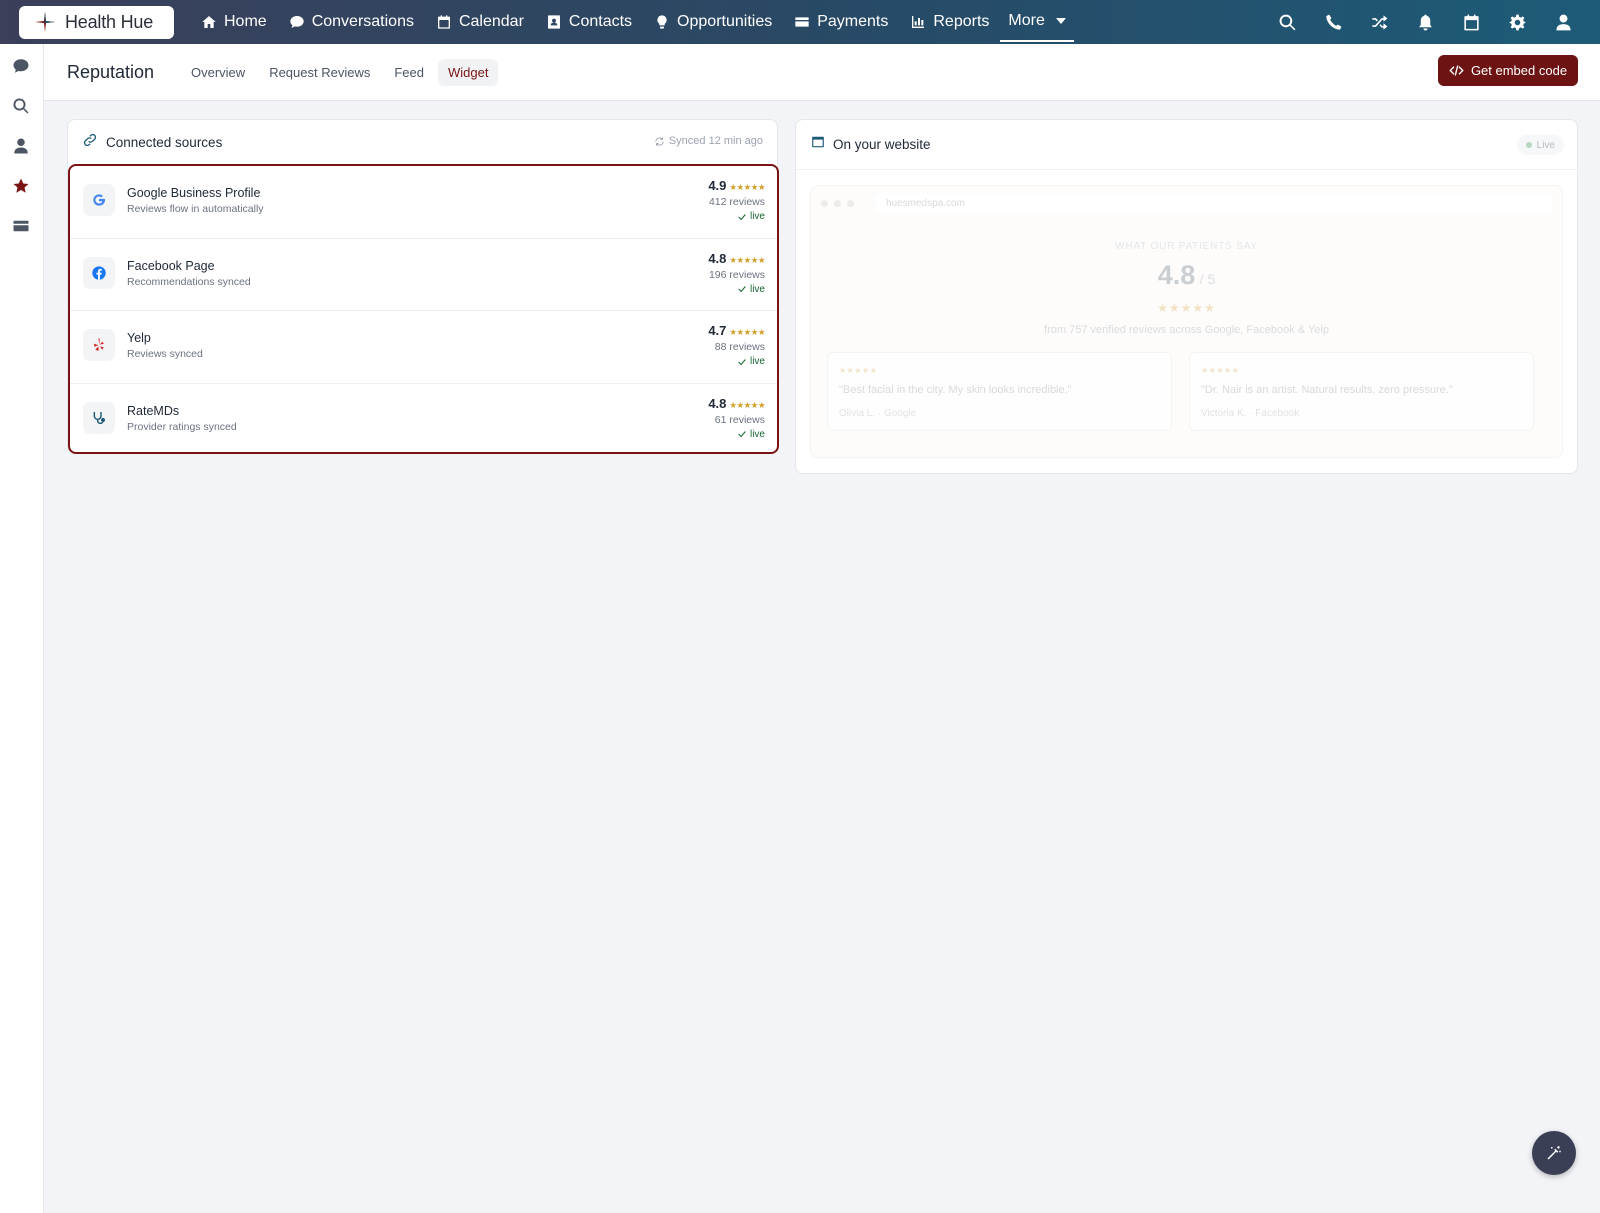 This screenshot has height=1213, width=1600. Describe the element at coordinates (362, 21) in the screenshot. I see `nav-conversations-label: Conversations` at that location.